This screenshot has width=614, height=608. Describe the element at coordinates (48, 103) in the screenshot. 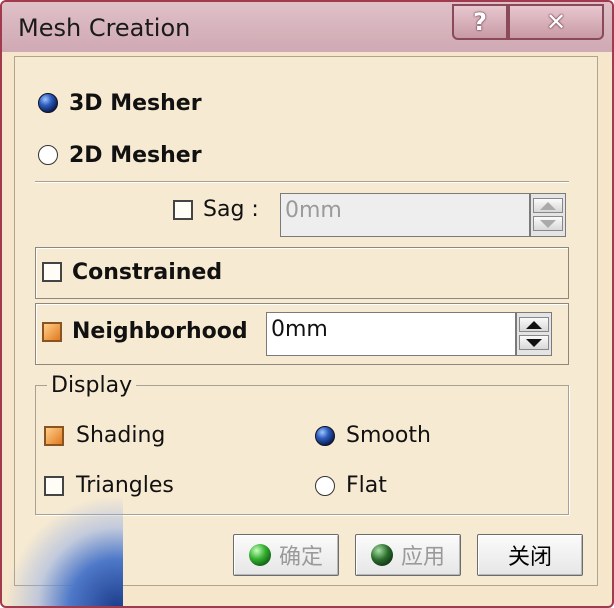

I see `radio-3d-mesher` at that location.